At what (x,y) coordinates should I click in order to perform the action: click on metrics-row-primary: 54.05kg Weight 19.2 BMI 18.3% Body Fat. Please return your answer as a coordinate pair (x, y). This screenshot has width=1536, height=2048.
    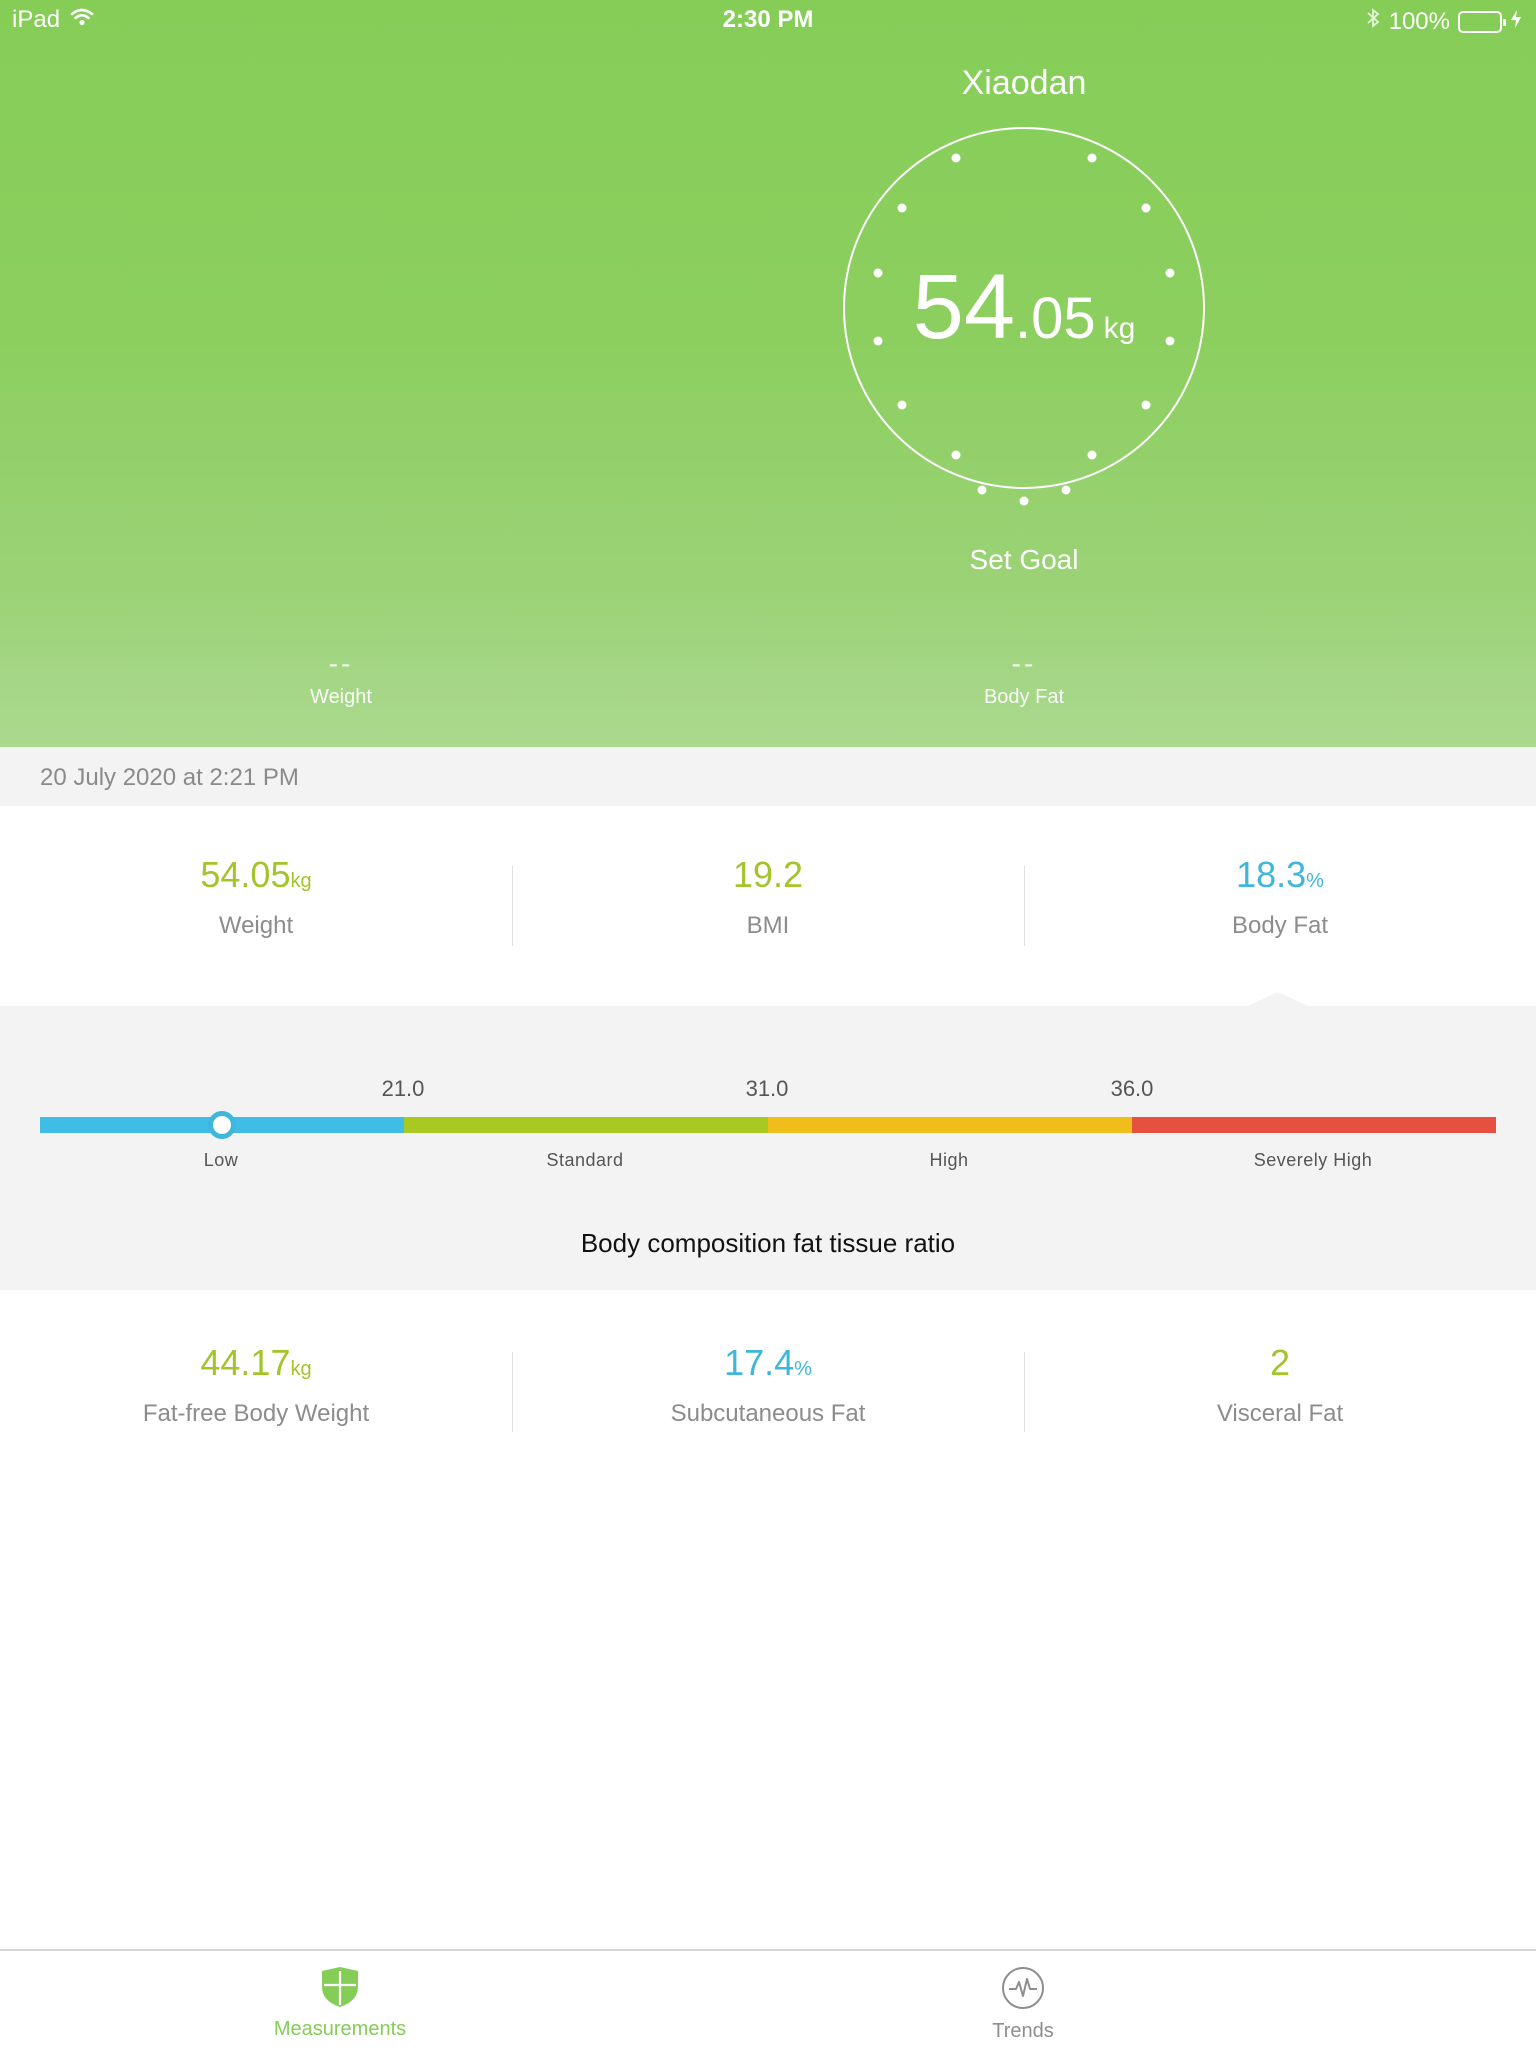
    Looking at the image, I should click on (768, 906).